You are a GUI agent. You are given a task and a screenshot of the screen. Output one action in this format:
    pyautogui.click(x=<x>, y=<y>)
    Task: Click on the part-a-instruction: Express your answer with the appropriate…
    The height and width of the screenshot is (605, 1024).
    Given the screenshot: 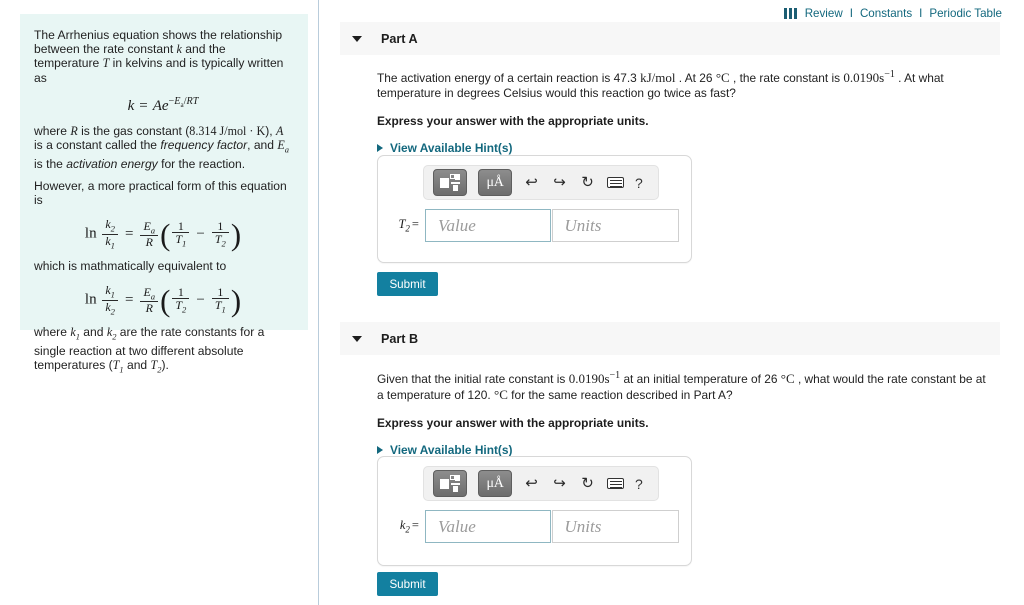 What is the action you would take?
    pyautogui.click(x=513, y=120)
    